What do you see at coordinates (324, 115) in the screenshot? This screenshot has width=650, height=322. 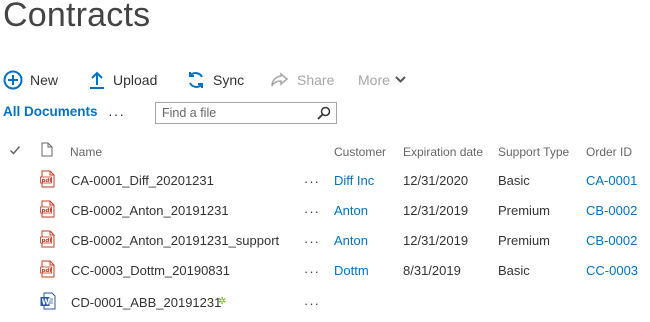 I see `search-icon` at bounding box center [324, 115].